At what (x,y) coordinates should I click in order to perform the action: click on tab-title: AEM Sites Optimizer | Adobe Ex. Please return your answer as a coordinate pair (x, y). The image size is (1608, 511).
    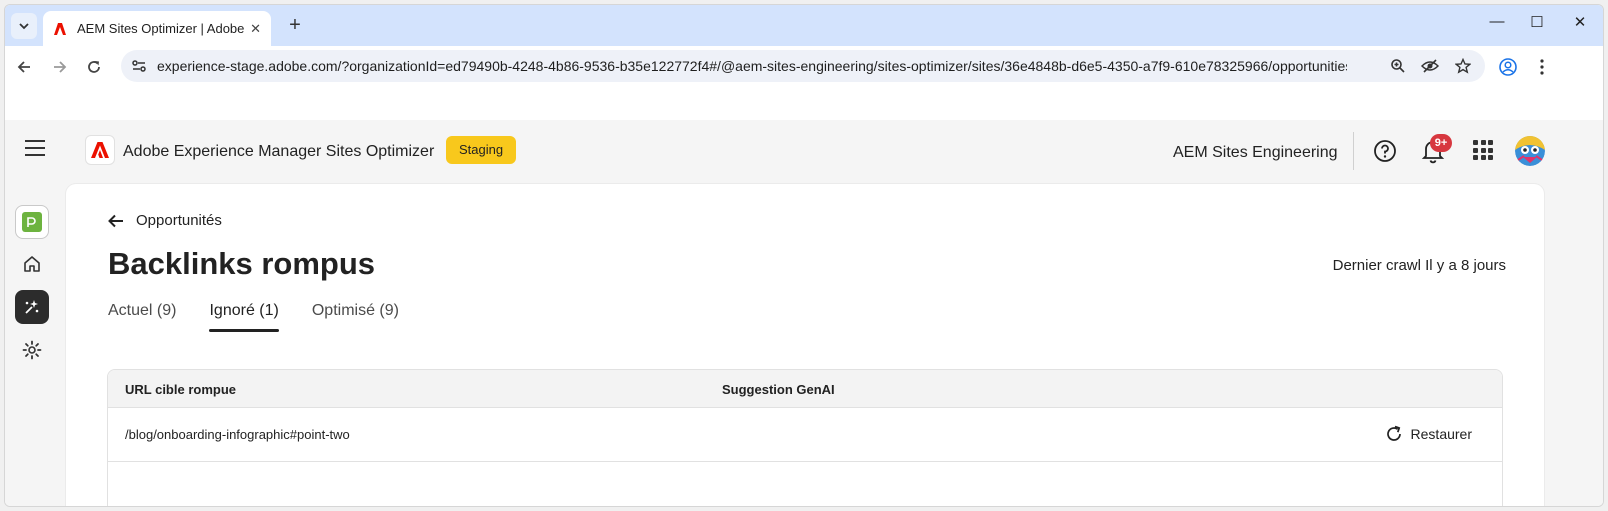
    Looking at the image, I should click on (162, 28).